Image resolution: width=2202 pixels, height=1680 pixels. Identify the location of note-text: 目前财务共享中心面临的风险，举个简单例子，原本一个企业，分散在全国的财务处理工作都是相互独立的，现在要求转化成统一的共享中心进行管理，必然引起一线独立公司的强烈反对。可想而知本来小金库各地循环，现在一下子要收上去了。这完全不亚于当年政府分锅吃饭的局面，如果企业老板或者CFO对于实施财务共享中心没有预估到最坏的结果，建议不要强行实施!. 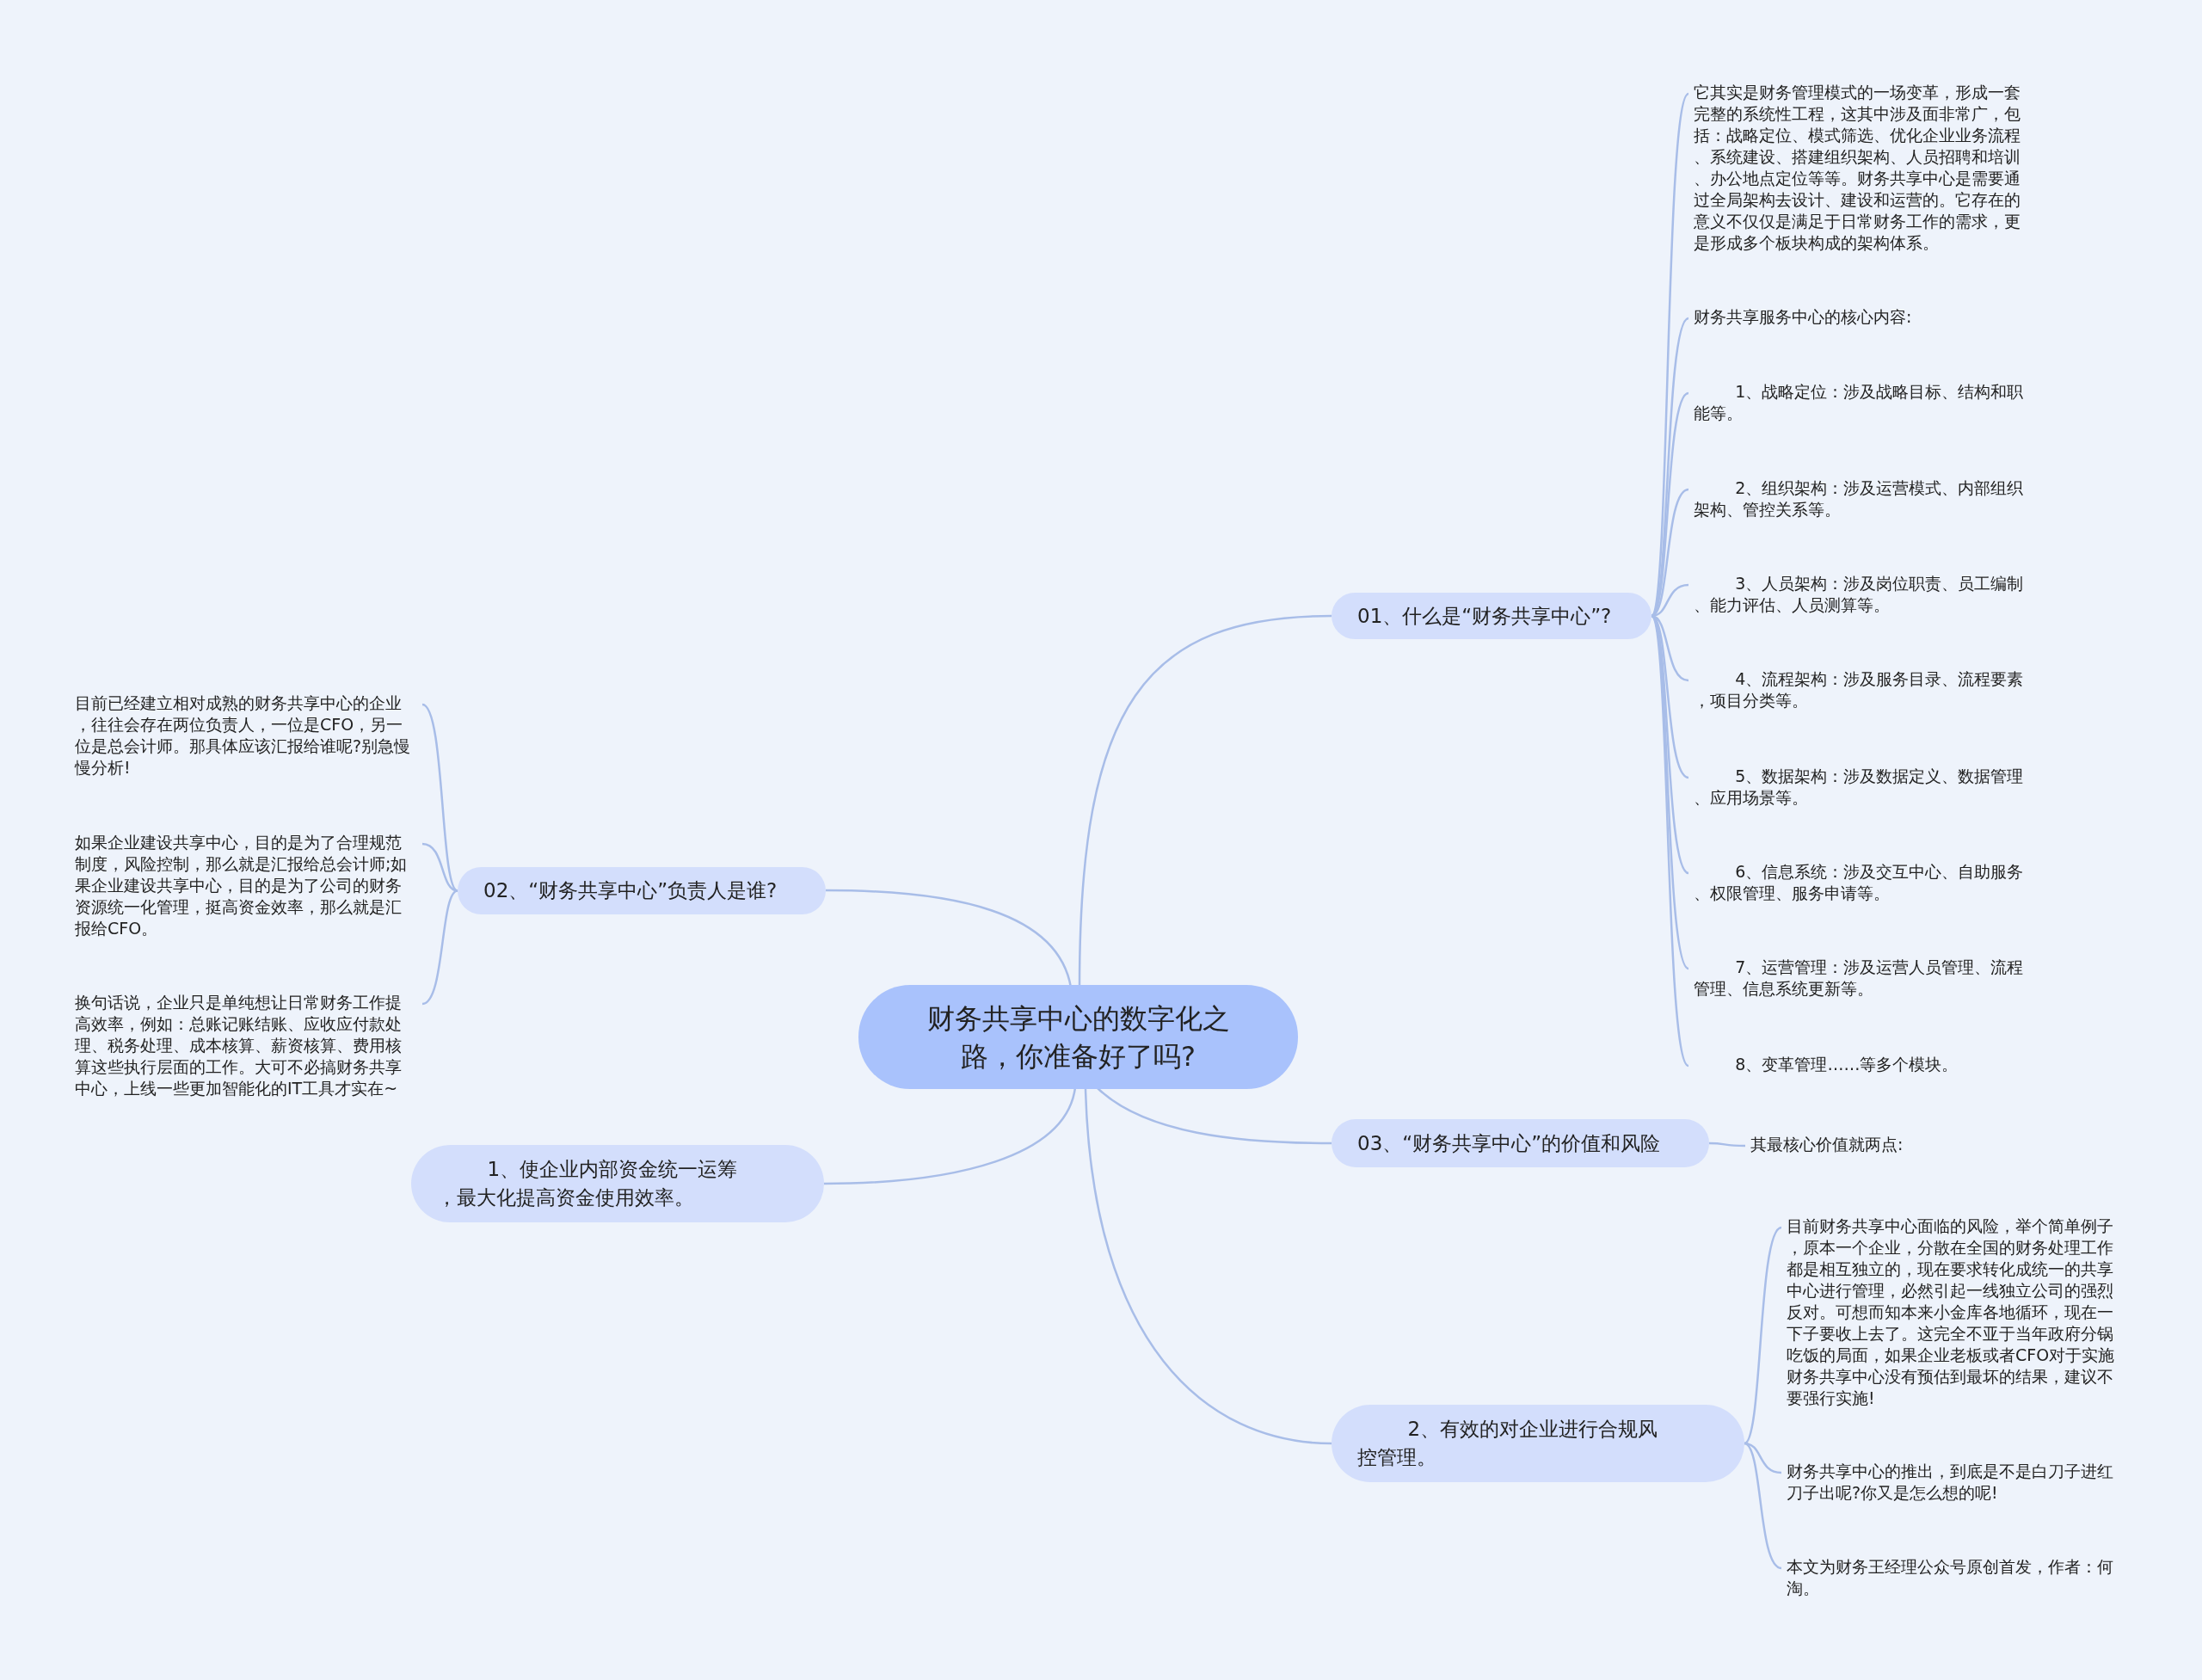
(1952, 1312).